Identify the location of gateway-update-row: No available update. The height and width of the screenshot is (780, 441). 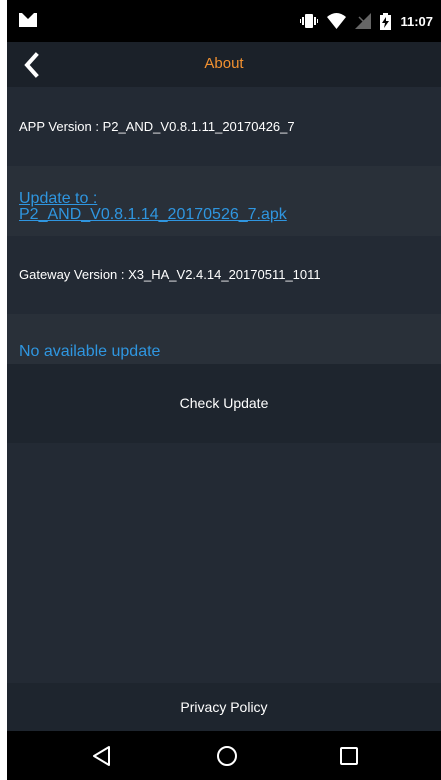
(224, 339).